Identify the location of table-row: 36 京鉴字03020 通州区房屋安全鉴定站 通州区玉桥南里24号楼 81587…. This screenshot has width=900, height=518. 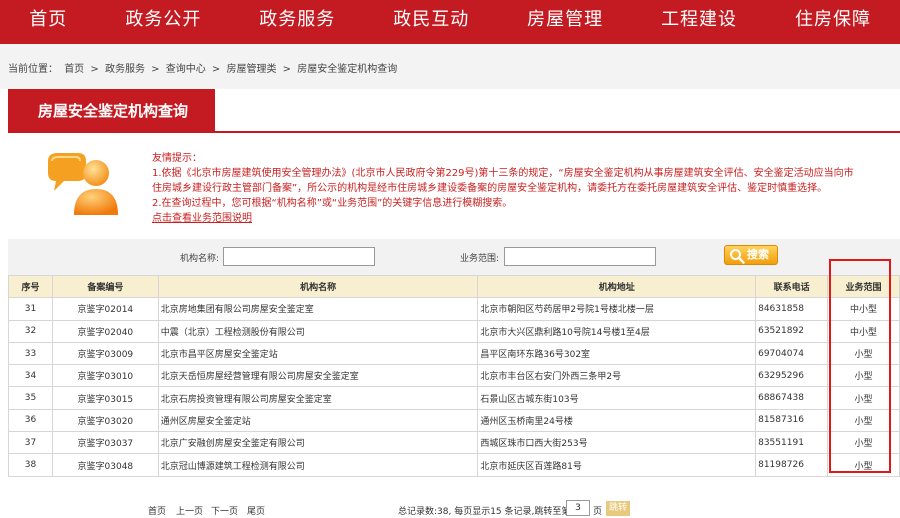
(454, 420).